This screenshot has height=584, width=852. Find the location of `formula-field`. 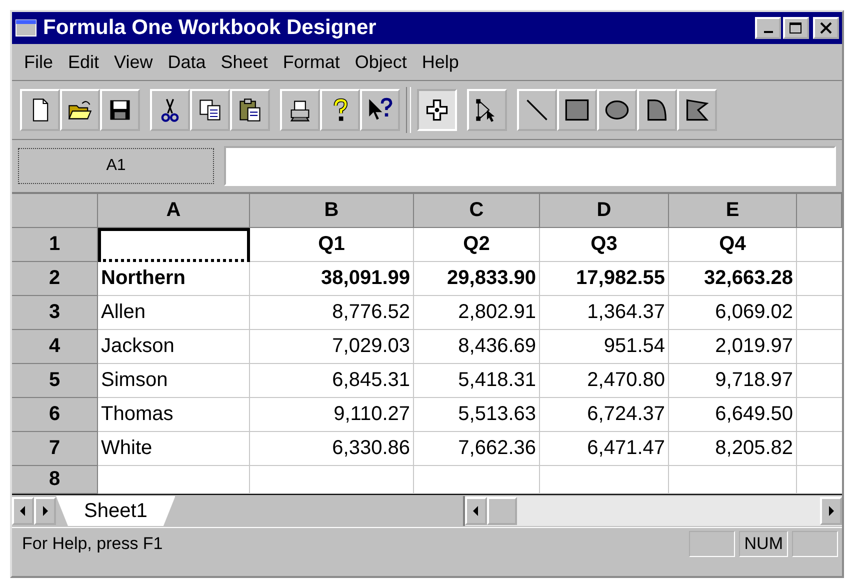

formula-field is located at coordinates (530, 166).